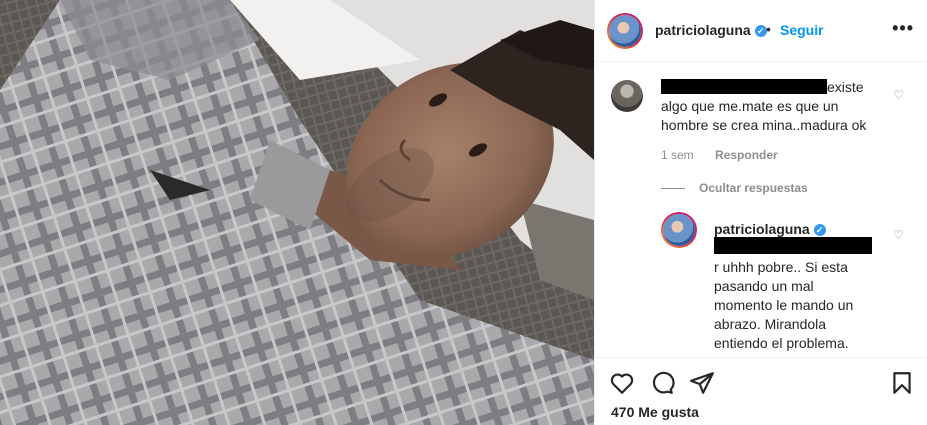 Image resolution: width=927 pixels, height=425 pixels. What do you see at coordinates (702, 383) in the screenshot?
I see `share-icon` at bounding box center [702, 383].